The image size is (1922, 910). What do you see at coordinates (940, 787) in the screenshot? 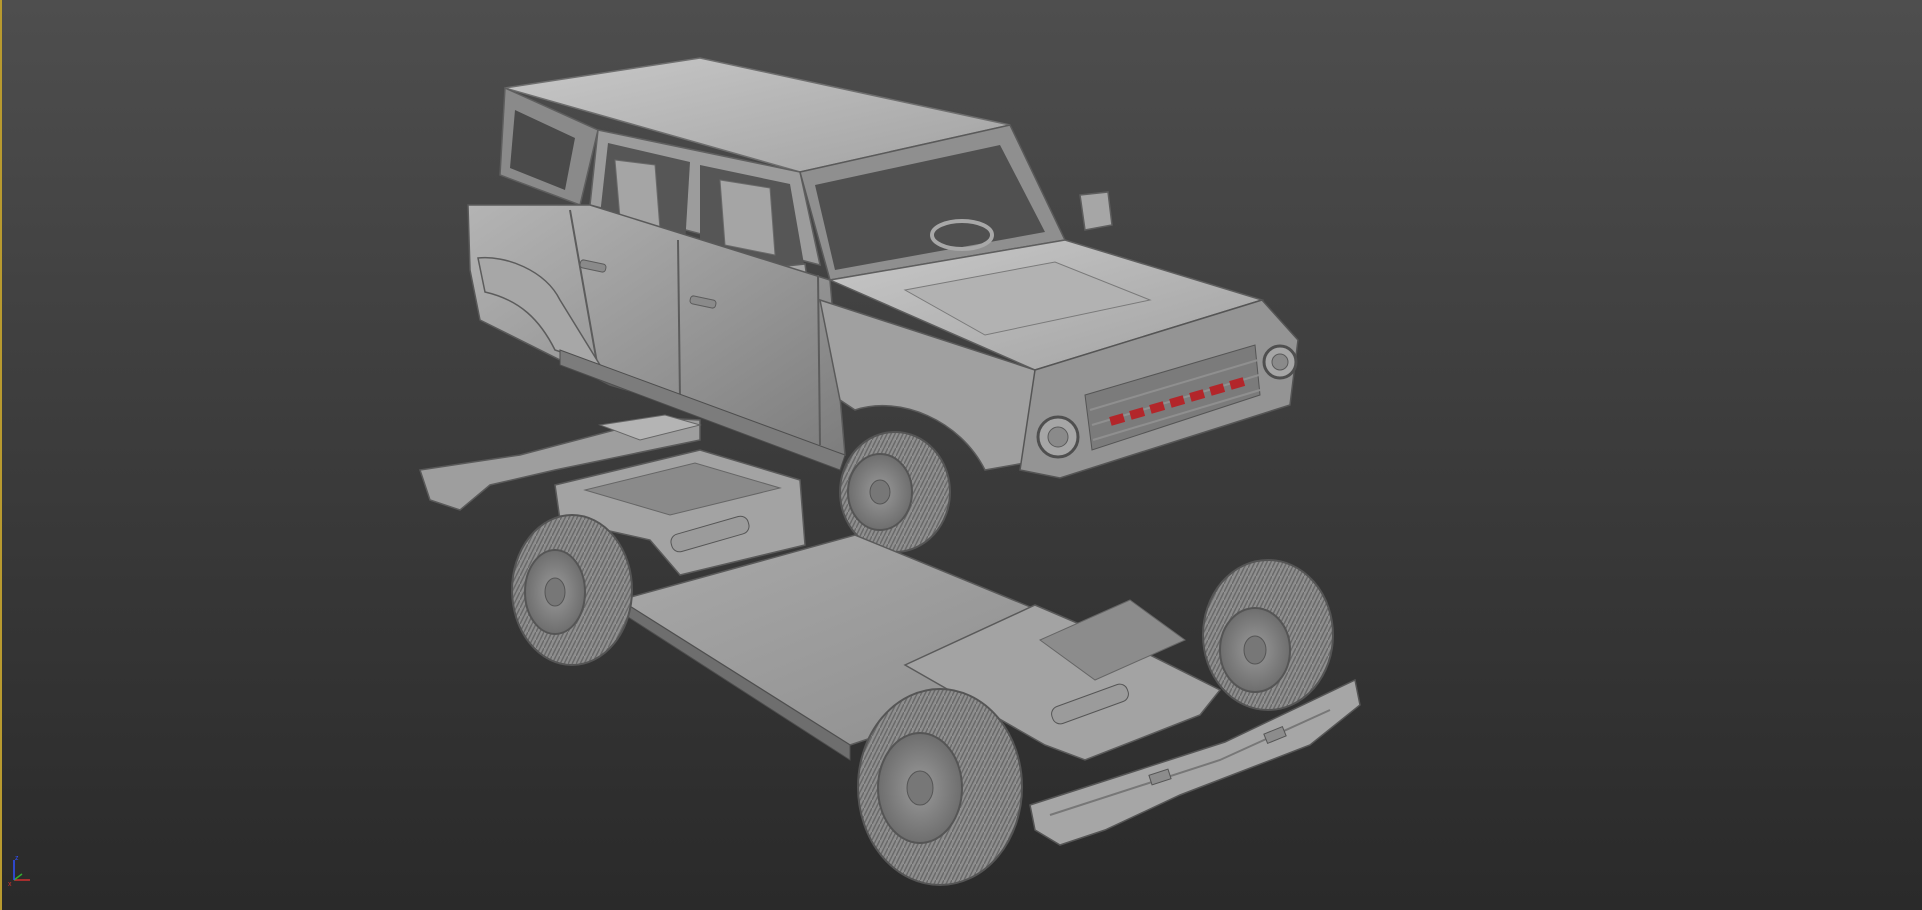
I see `chassis-front-left-wheel` at bounding box center [940, 787].